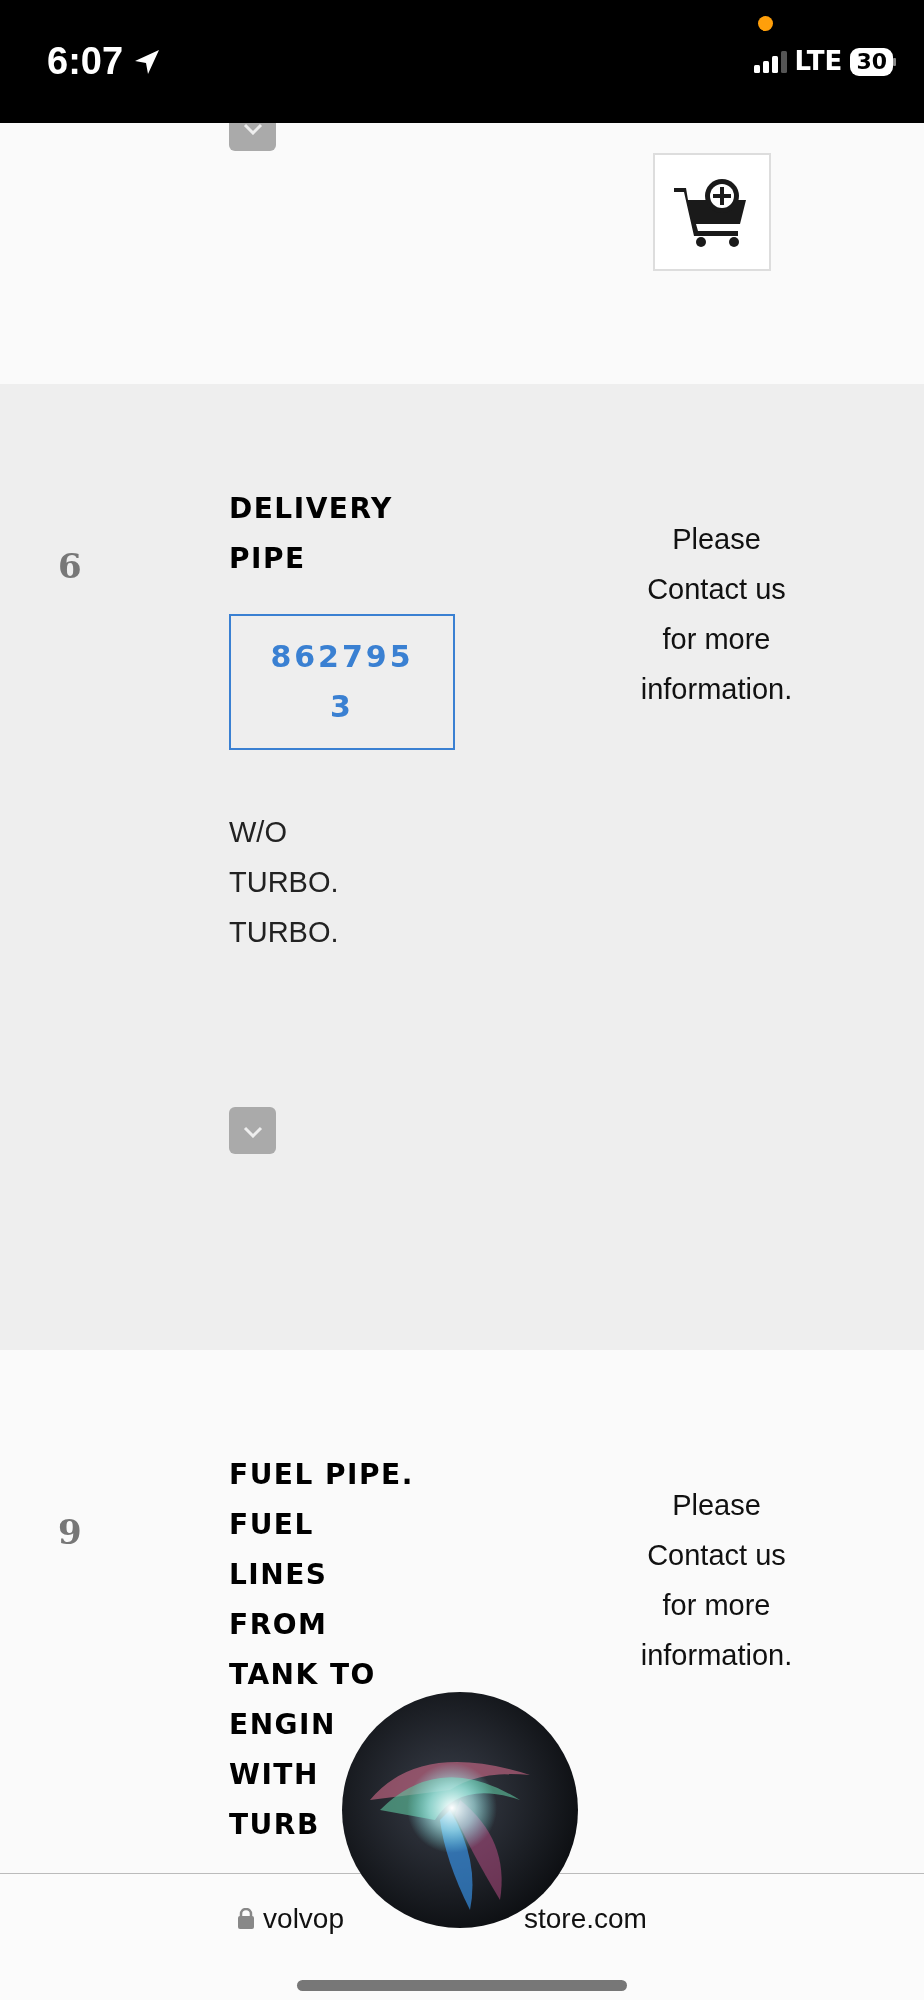 This screenshot has width=924, height=2000. I want to click on part-description: W/O TURBO. TURBO., so click(284, 882).